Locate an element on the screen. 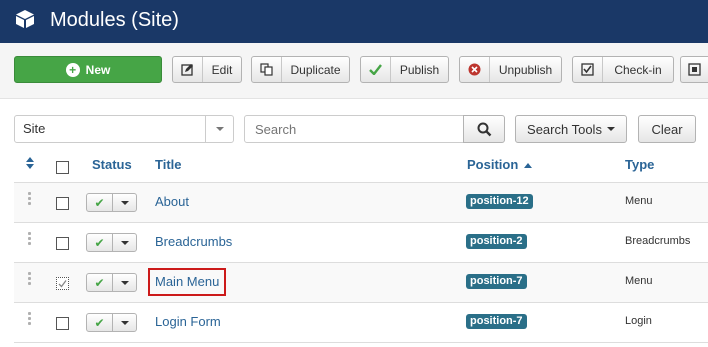 The image size is (708, 347). module-title-link-highlighted: Main Menu is located at coordinates (187, 282).